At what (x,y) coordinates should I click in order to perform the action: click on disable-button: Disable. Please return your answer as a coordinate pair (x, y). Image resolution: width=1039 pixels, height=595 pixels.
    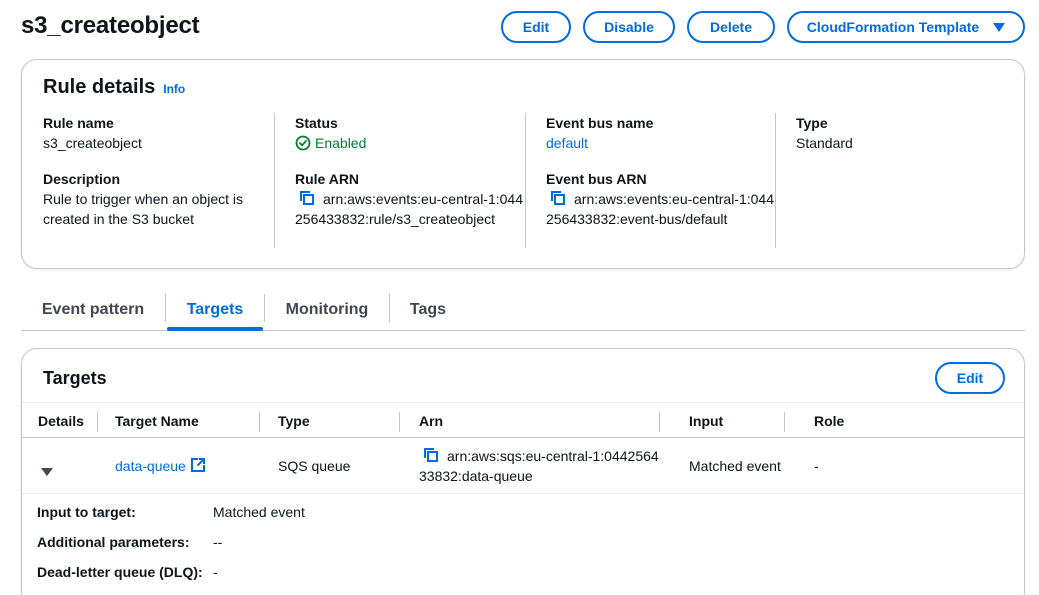
    Looking at the image, I should click on (629, 27).